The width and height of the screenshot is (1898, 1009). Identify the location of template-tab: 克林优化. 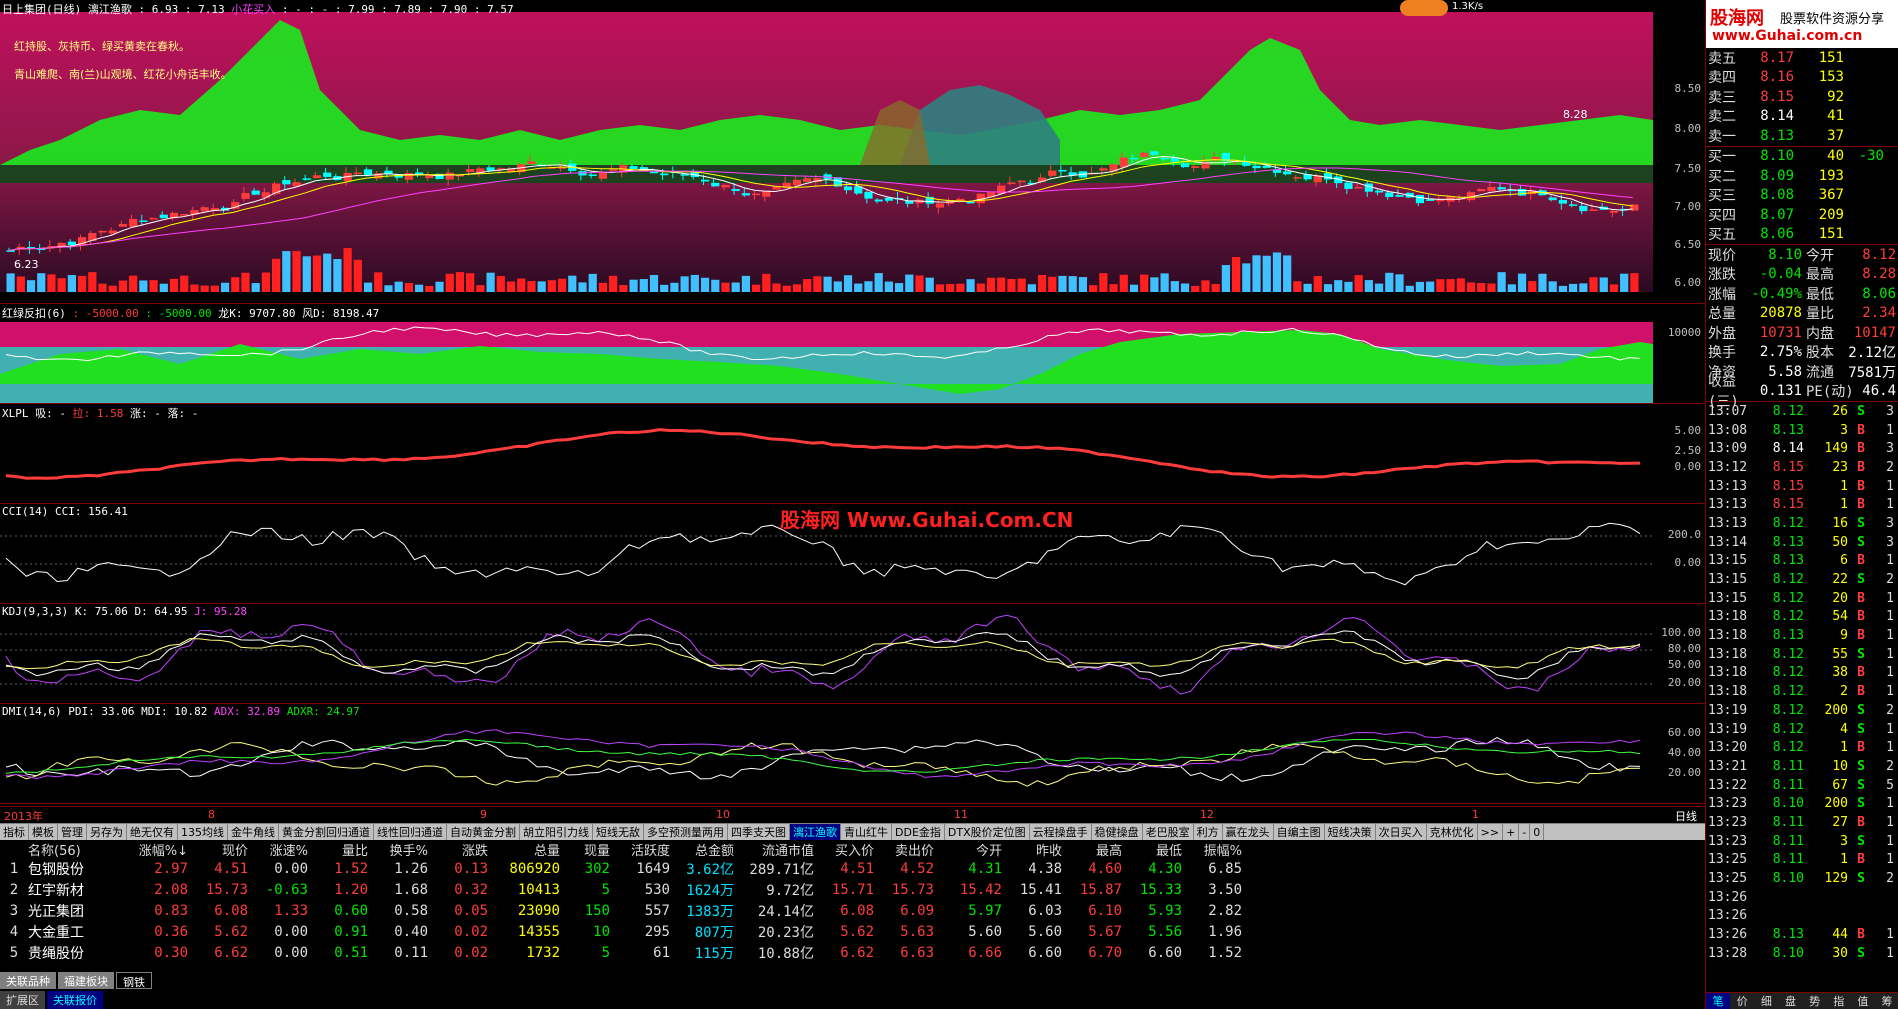
(1452, 832).